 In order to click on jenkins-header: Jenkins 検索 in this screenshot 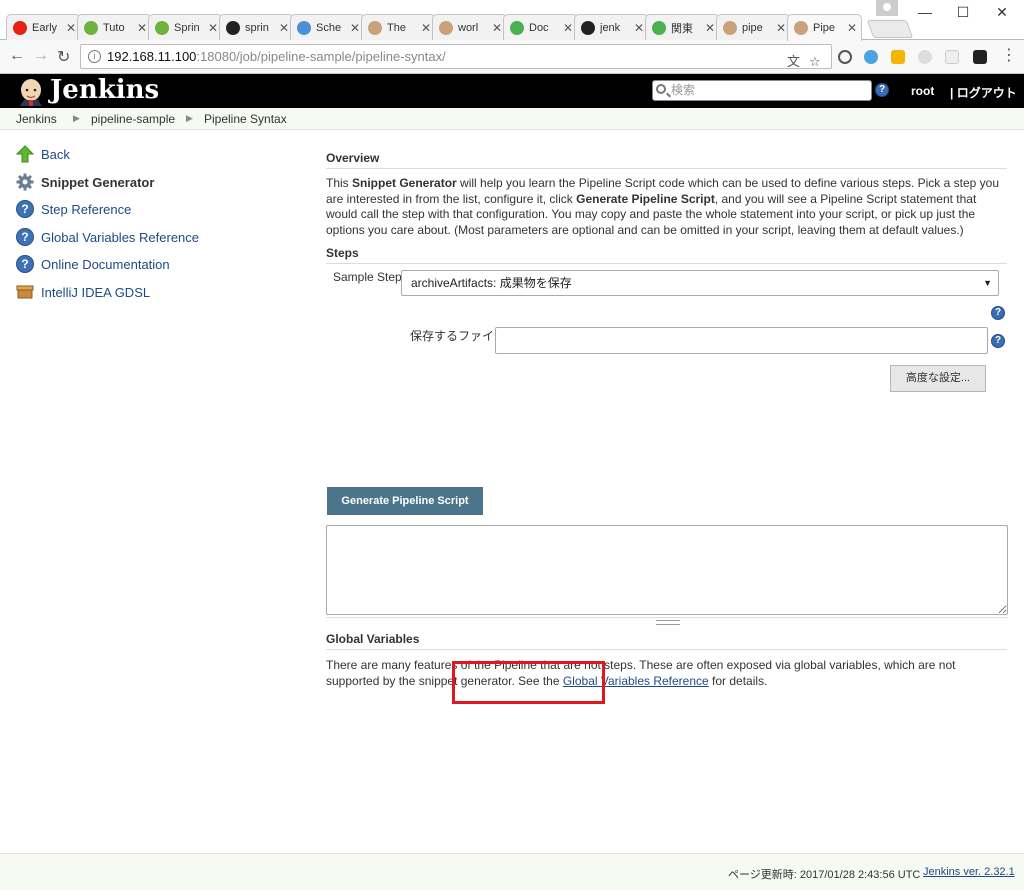, I will do `click(512, 91)`.